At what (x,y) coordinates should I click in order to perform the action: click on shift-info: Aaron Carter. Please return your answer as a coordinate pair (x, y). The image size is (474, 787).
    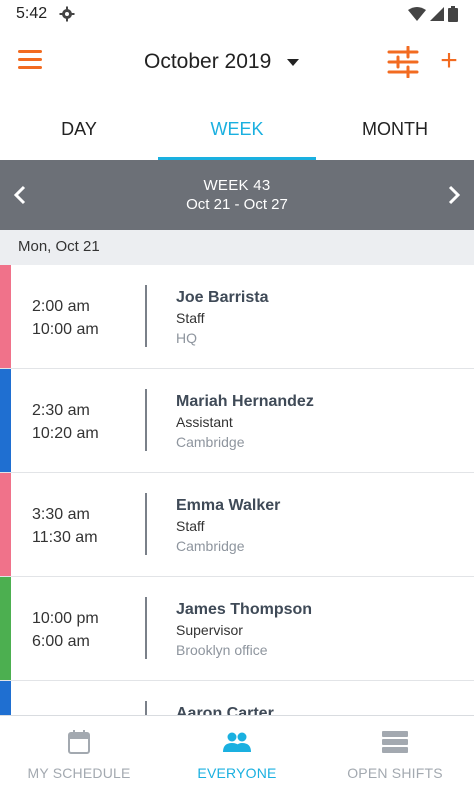
    Looking at the image, I should click on (225, 709).